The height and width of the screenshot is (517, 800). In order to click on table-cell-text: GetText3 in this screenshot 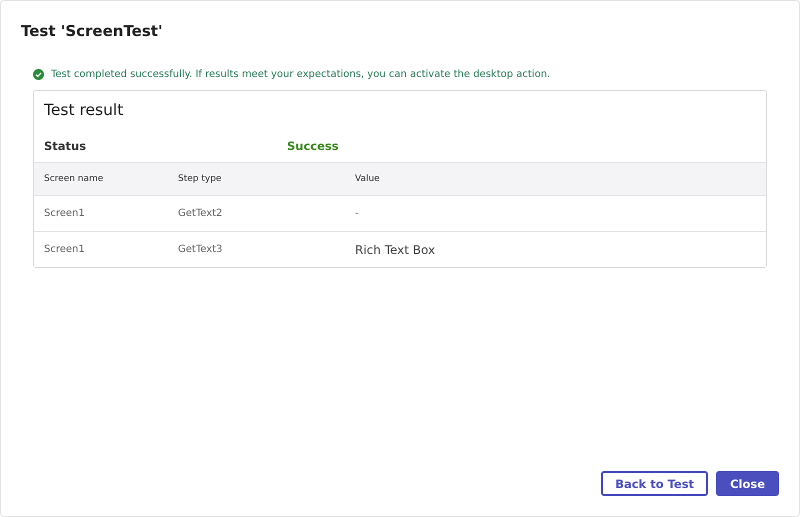, I will do `click(201, 249)`.